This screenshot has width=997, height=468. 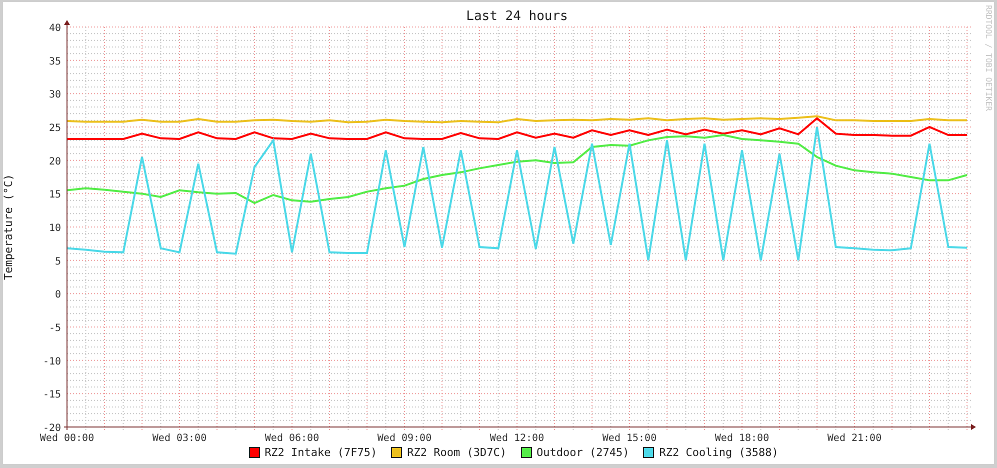 What do you see at coordinates (54, 128) in the screenshot?
I see `axis-label: 25` at bounding box center [54, 128].